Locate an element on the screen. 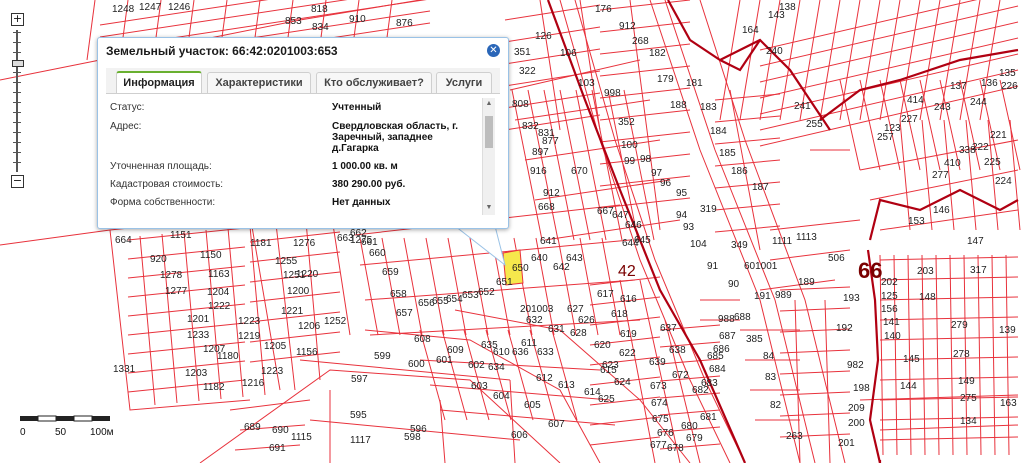 This screenshot has height=463, width=1024. tab-services: Услуги is located at coordinates (464, 82).